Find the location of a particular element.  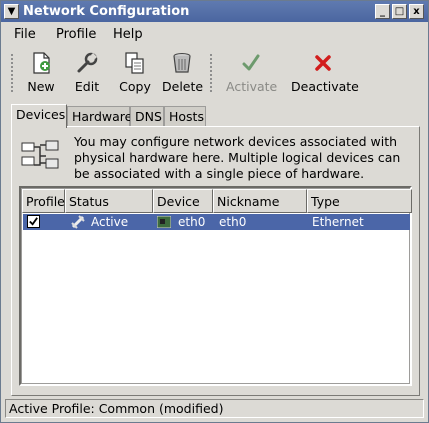

toolbar-grip is located at coordinates (12, 73).